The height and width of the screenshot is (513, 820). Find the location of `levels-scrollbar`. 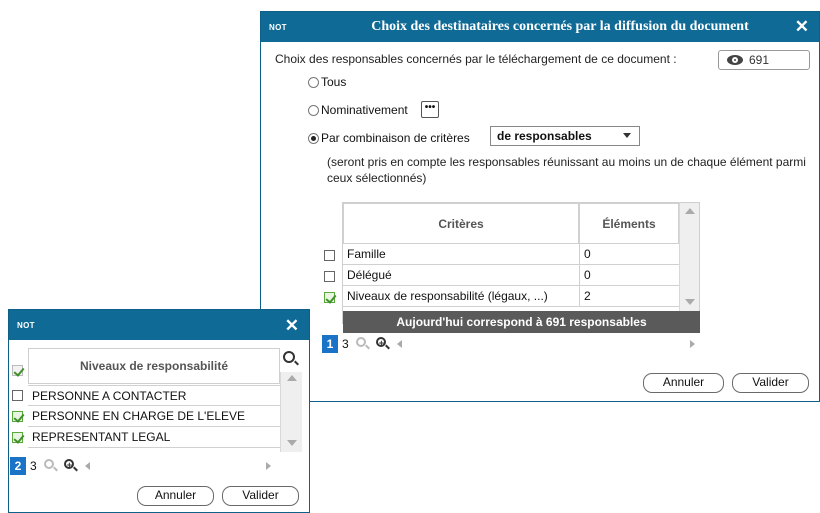

levels-scrollbar is located at coordinates (291, 412).